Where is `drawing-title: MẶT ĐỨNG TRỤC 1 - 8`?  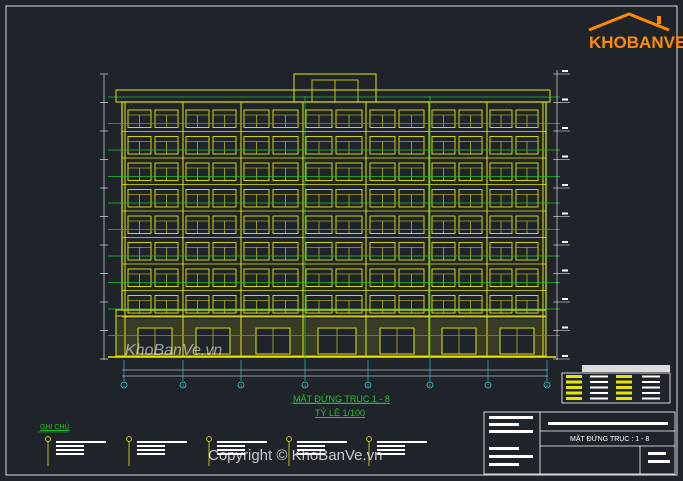 drawing-title: MẶT ĐỨNG TRỤC 1 - 8 is located at coordinates (341, 399).